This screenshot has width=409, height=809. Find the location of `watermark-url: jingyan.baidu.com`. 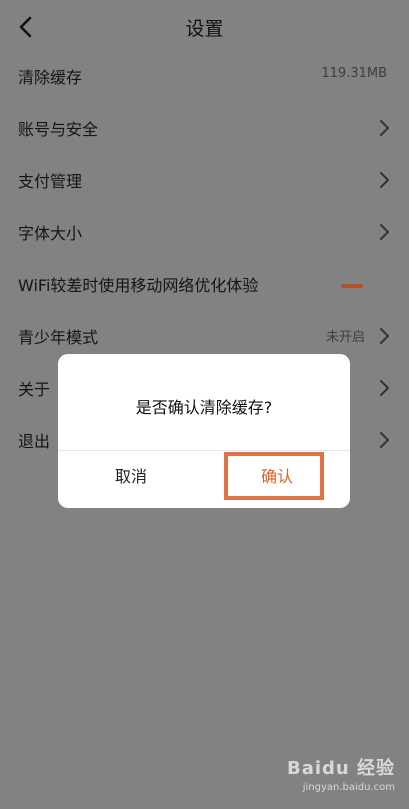

watermark-url: jingyan.baidu.com is located at coordinates (348, 787).